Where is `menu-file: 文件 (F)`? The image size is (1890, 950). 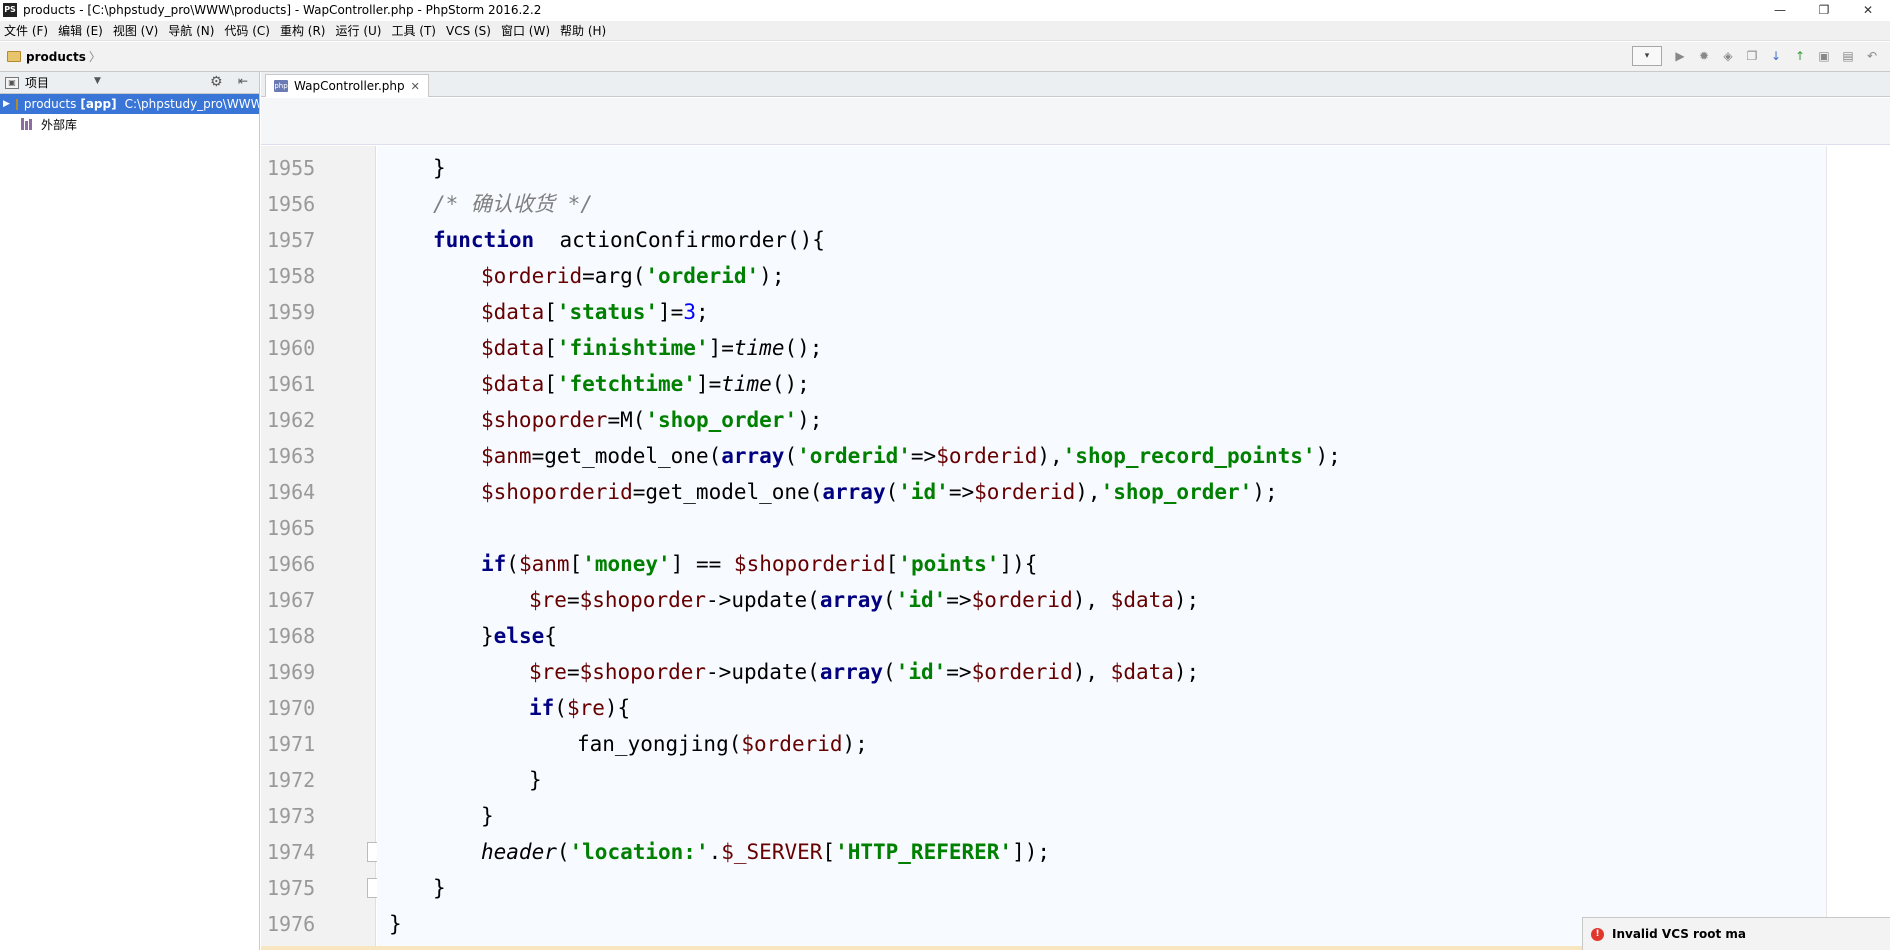 menu-file: 文件 (F) is located at coordinates (27, 30).